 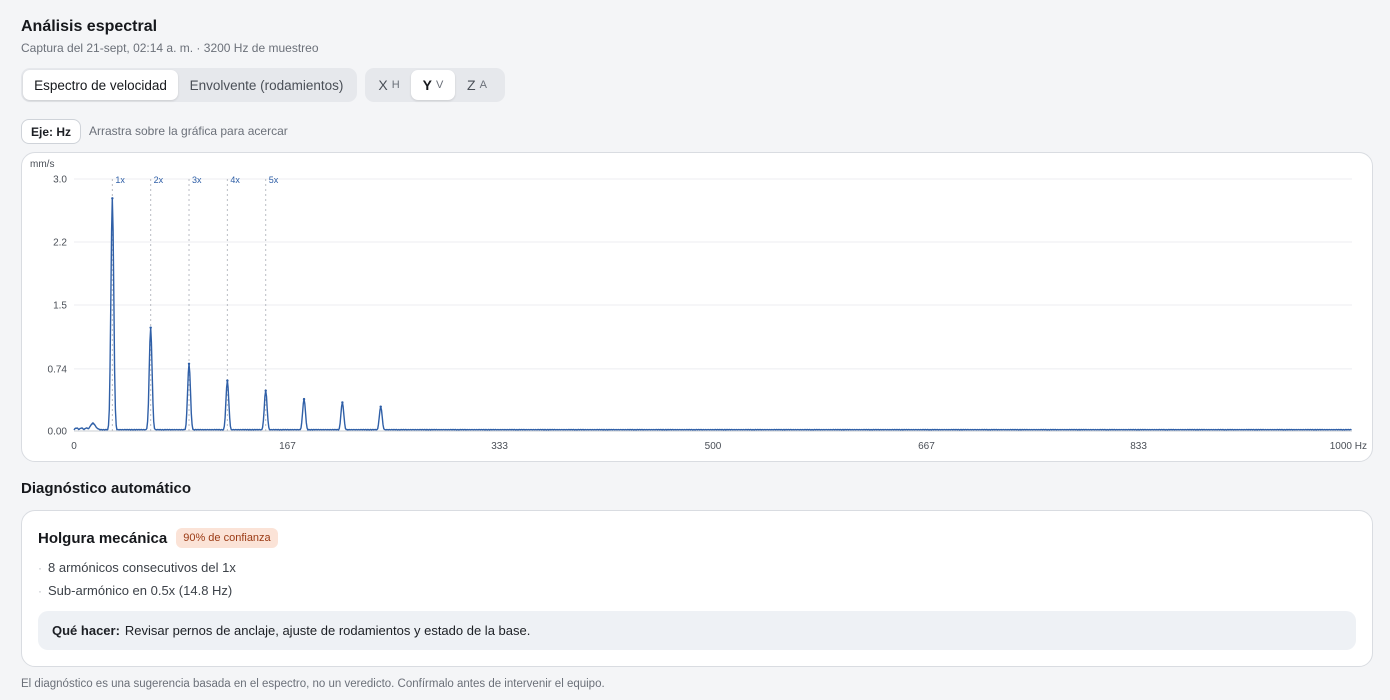 What do you see at coordinates (1348, 446) in the screenshot?
I see `x-tick-label: 1000 Hz` at bounding box center [1348, 446].